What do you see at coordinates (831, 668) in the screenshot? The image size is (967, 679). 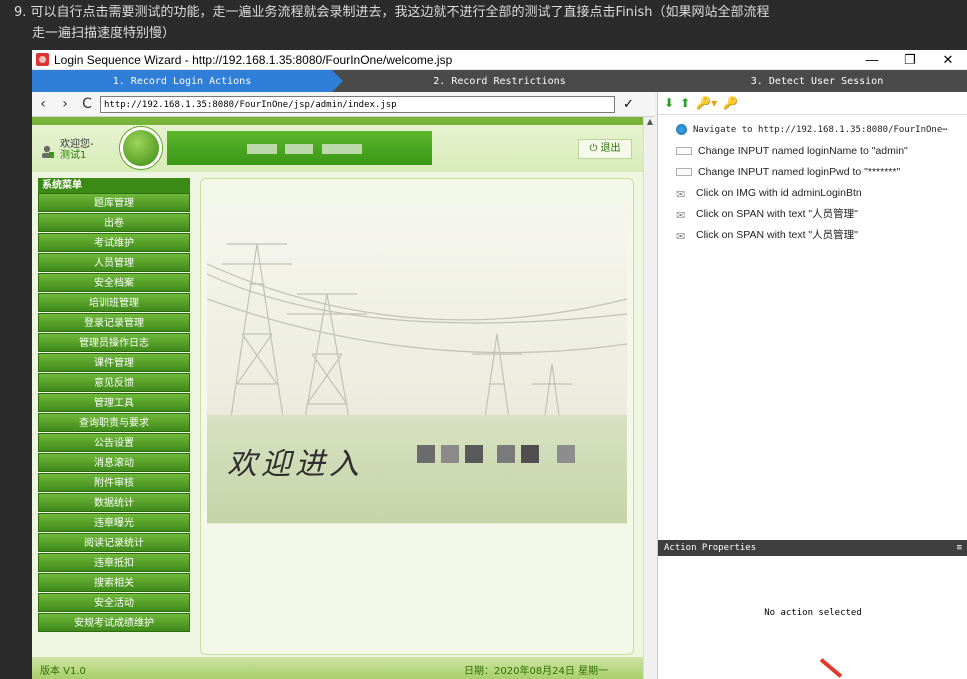 I see `red-arrow-annotation` at bounding box center [831, 668].